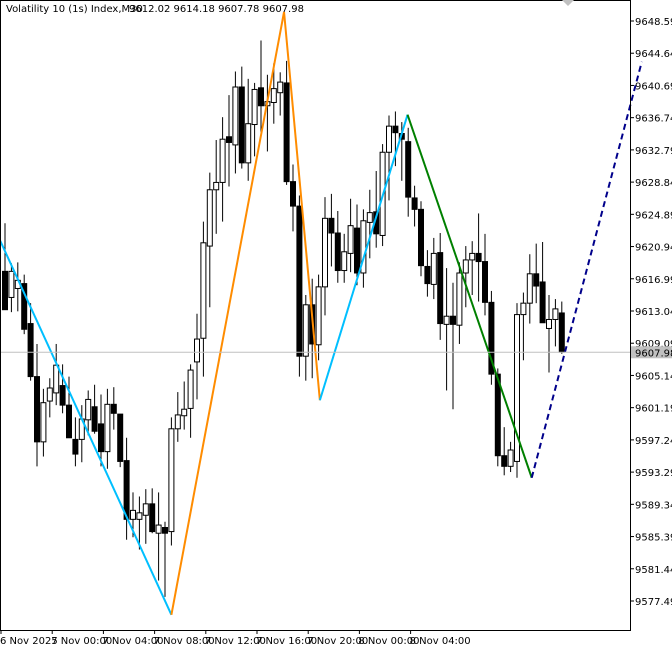  I want to click on price-tick-label: 9601.19, so click(653, 409).